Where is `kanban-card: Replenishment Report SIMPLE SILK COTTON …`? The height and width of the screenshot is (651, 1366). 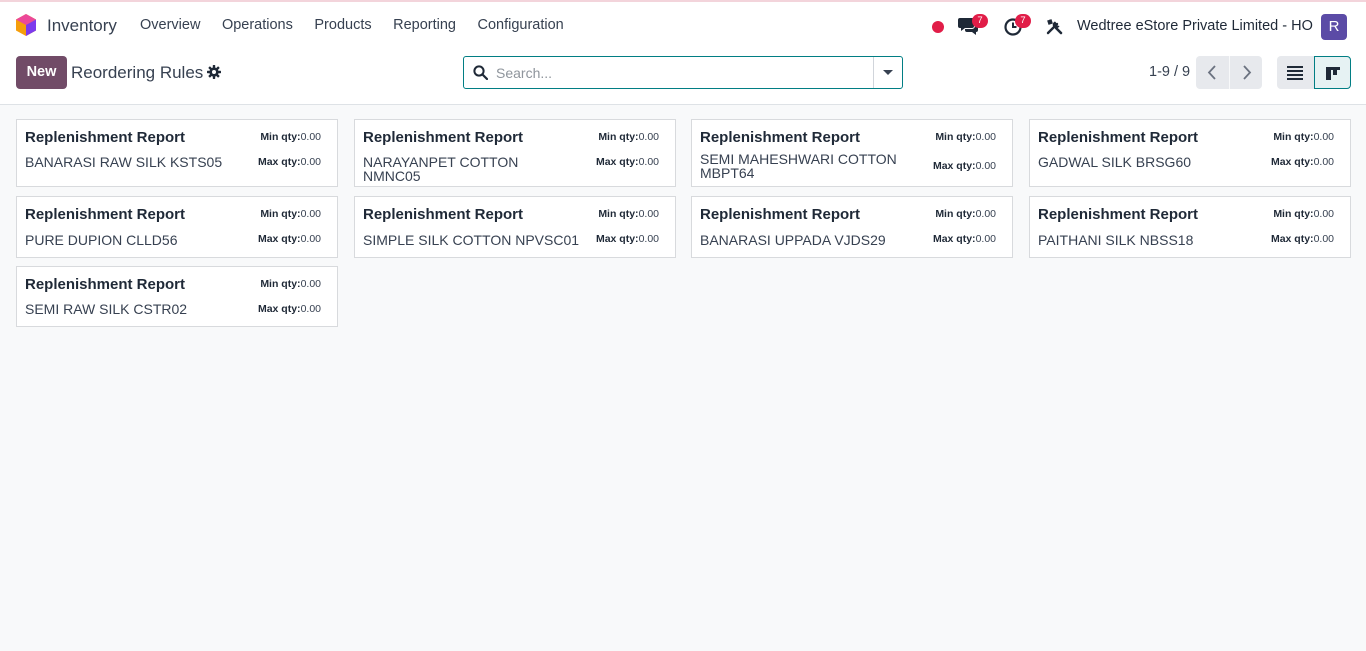 kanban-card: Replenishment Report SIMPLE SILK COTTON … is located at coordinates (515, 227).